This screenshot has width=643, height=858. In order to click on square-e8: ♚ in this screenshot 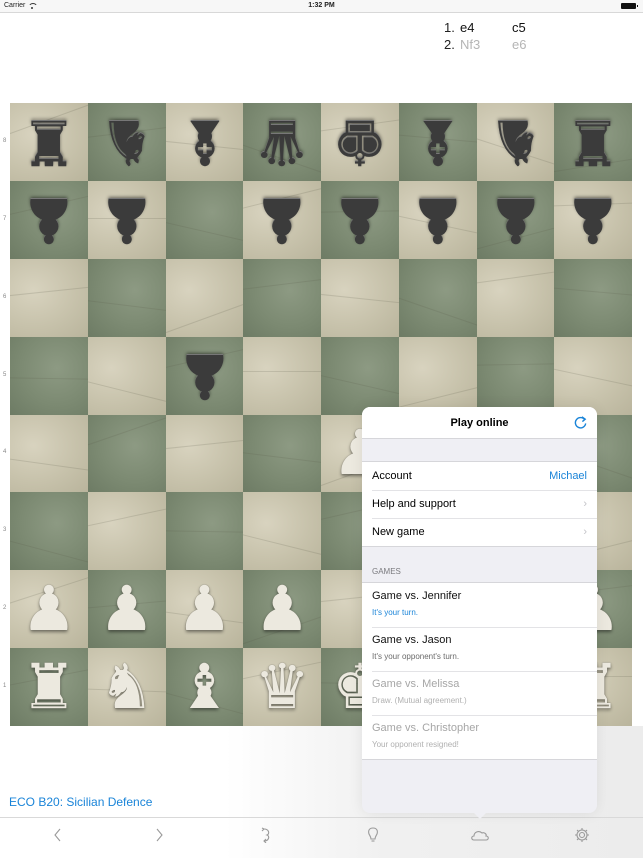, I will do `click(360, 142)`.